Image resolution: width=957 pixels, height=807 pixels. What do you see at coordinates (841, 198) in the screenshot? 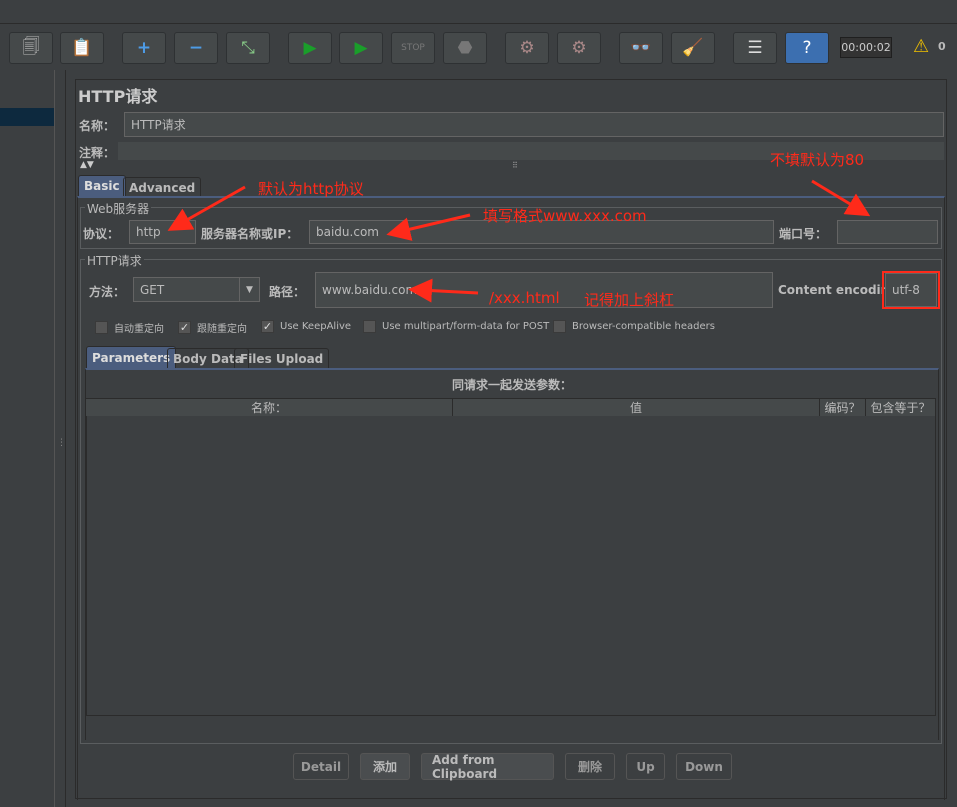
I see `arrow-port` at bounding box center [841, 198].